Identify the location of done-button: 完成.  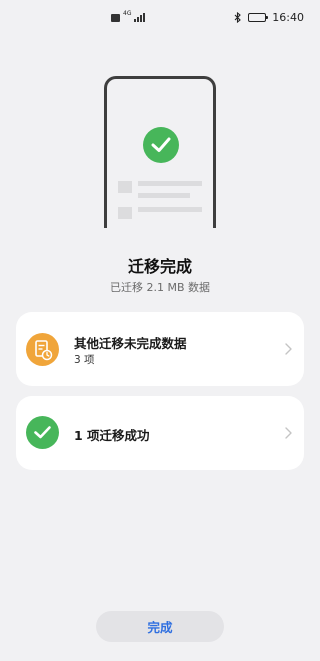
(160, 626).